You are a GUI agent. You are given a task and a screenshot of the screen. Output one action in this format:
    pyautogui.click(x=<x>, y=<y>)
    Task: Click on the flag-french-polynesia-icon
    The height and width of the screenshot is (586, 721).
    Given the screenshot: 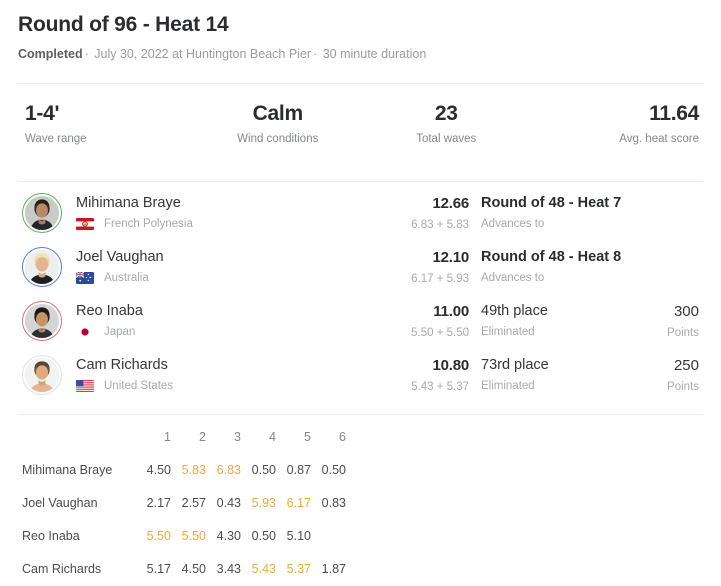 What is the action you would take?
    pyautogui.click(x=85, y=224)
    